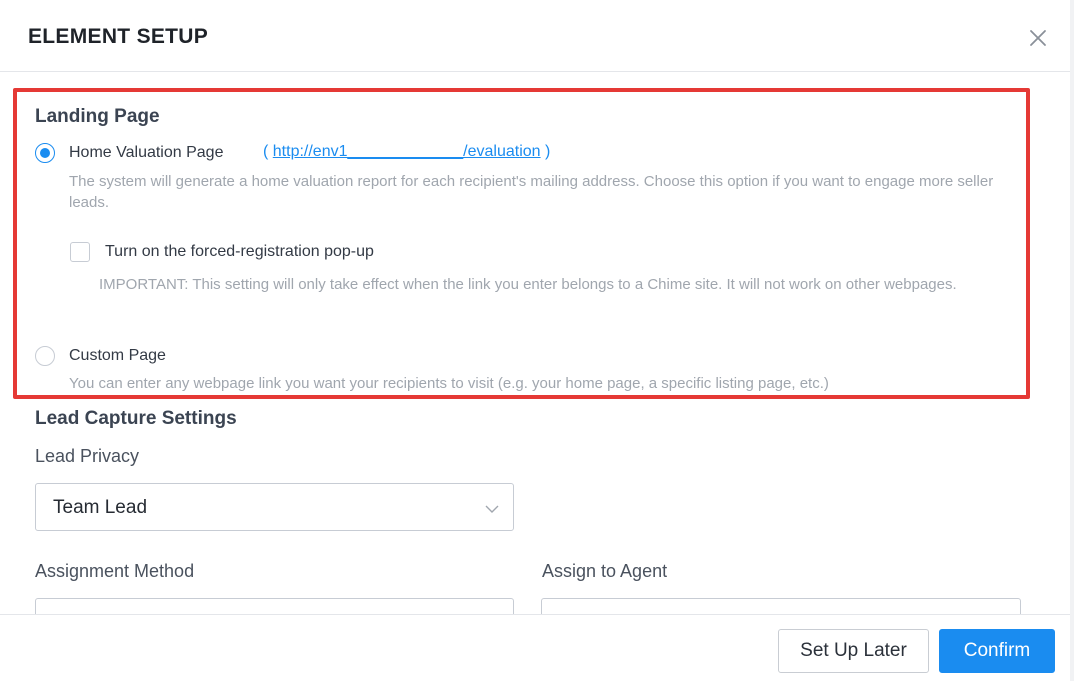 The height and width of the screenshot is (681, 1074). I want to click on confirm-button: Confirm, so click(997, 651).